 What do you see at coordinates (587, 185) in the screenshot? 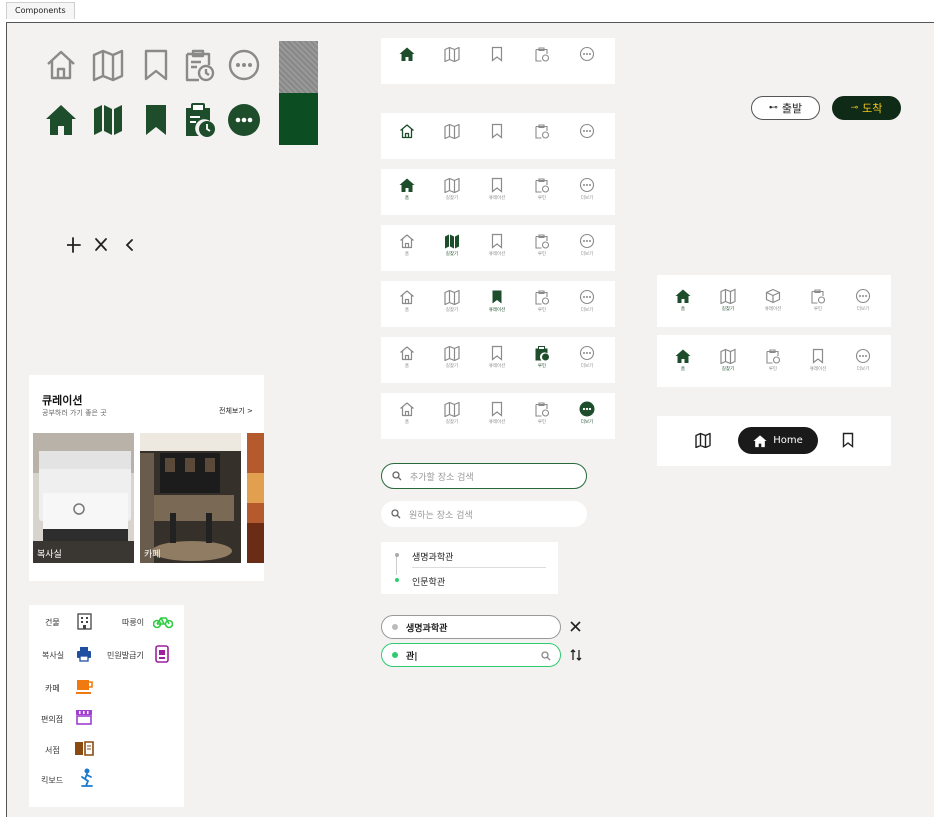
I see `nav-more-icon` at bounding box center [587, 185].